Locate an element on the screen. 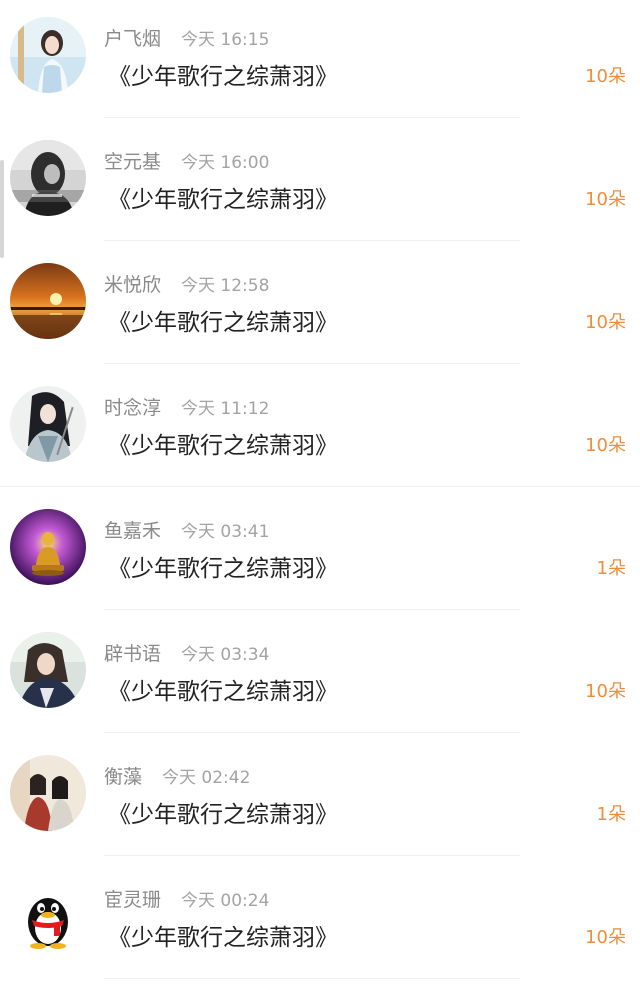 This screenshot has height=991, width=640. list-item: 鱼嘉禾 今天 03:41 《少年歌行之综萧羽》 1朵 is located at coordinates (320, 553).